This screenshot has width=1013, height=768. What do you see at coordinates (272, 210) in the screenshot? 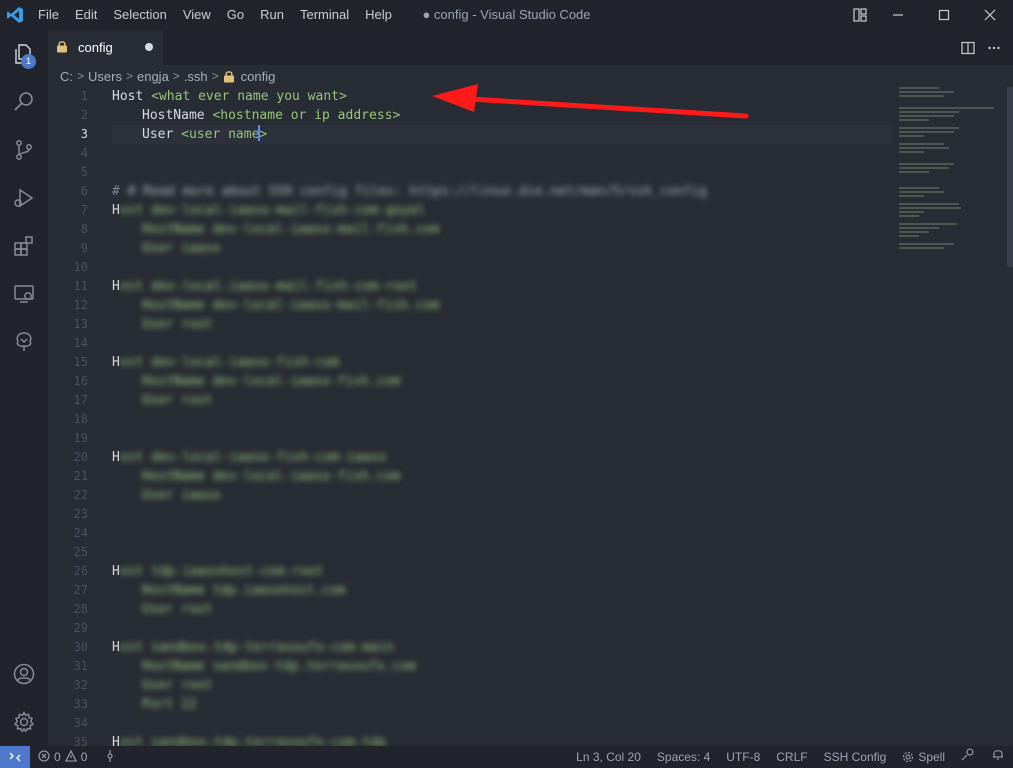
I see `blurred-text: ost dev-local-iaaso-mail-fish-com-goyal` at bounding box center [272, 210].